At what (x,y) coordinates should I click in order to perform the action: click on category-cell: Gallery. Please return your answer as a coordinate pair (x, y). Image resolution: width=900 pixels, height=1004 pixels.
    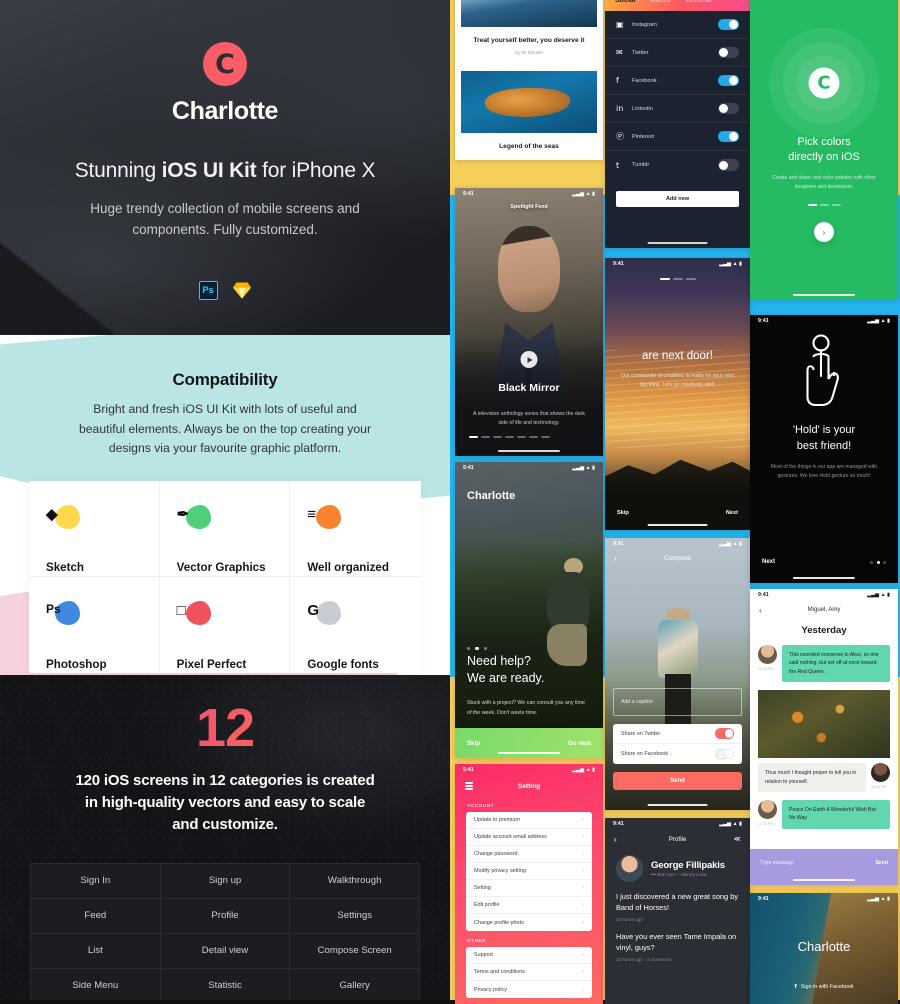
    Looking at the image, I should click on (355, 984).